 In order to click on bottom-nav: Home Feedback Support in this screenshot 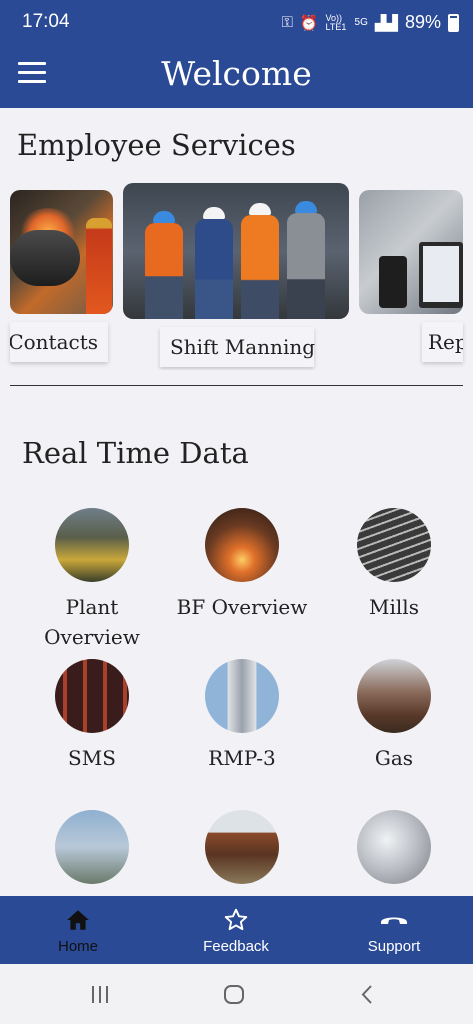, I will do `click(236, 930)`.